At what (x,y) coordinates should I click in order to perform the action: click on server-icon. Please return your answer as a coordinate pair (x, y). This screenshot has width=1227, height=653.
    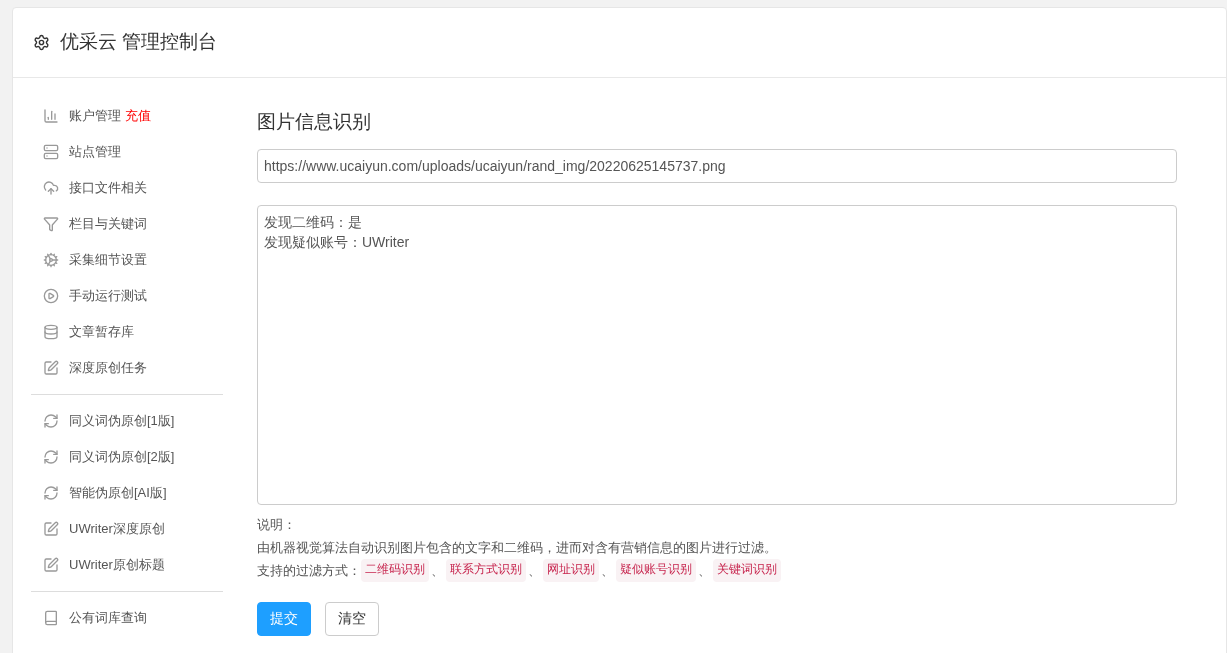
    Looking at the image, I should click on (51, 152).